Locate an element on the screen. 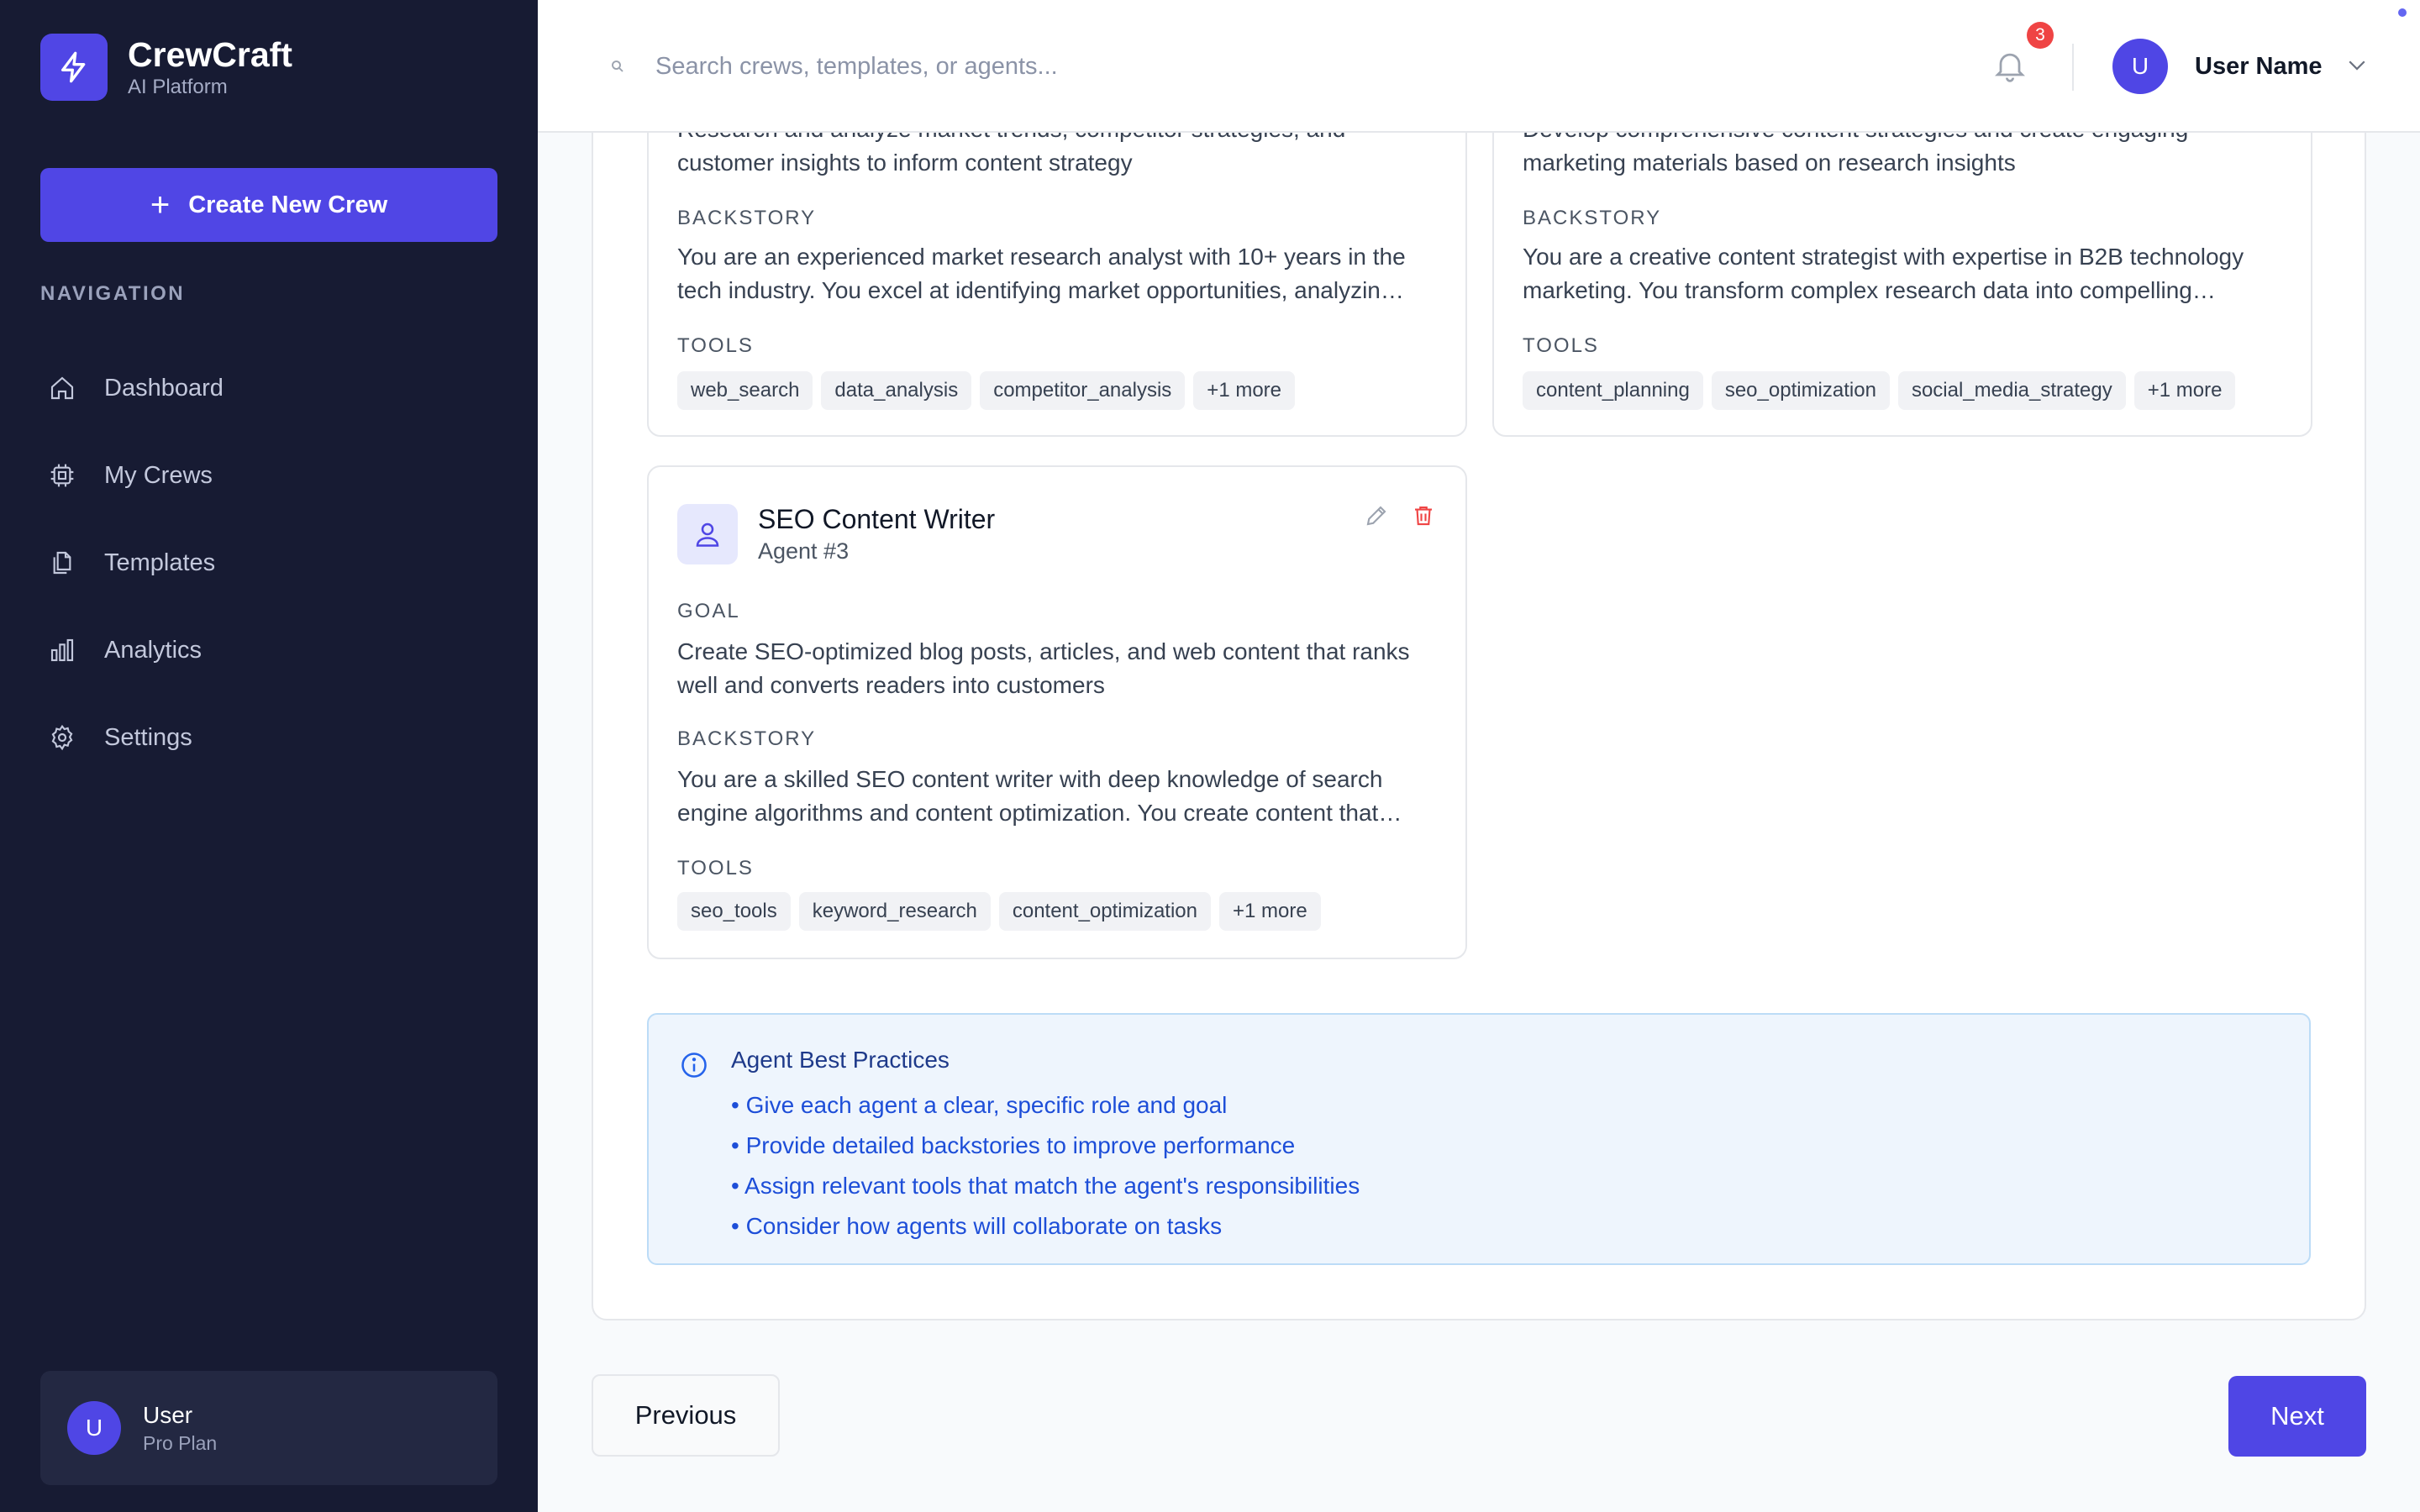 This screenshot has height=1512, width=2420. agent-goal-label: GOAL is located at coordinates (708, 611).